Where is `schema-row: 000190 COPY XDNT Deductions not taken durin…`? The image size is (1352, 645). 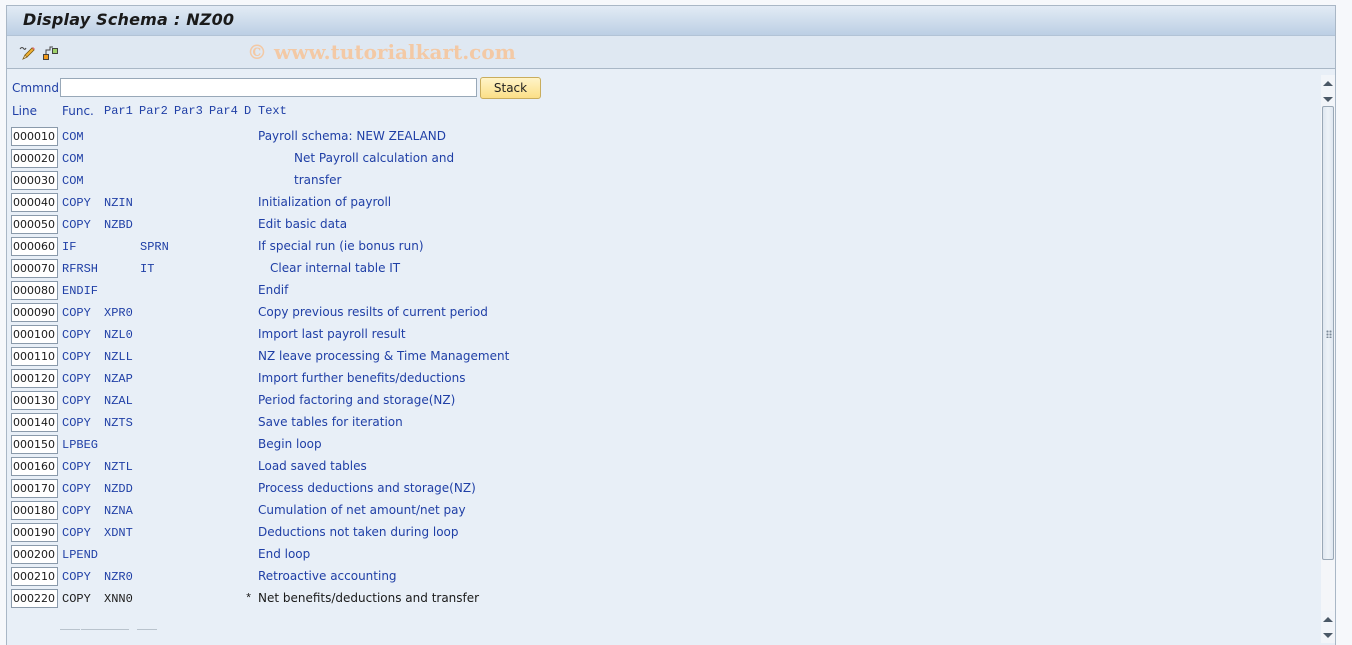
schema-row: 000190 COPY XDNT Deductions not taken durin… is located at coordinates (657, 533).